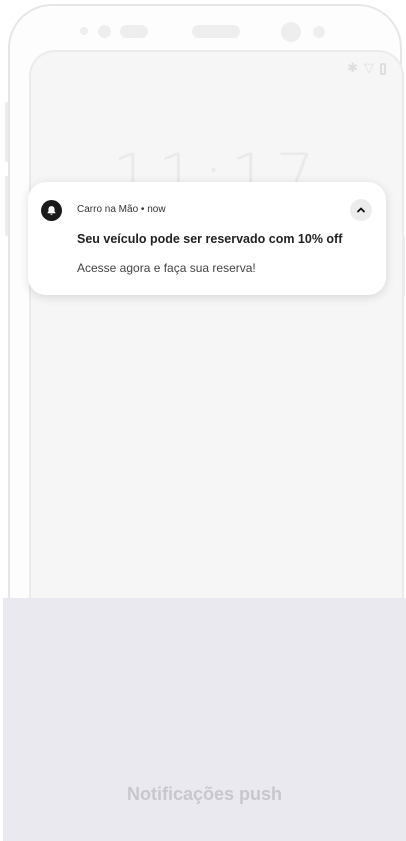 Image resolution: width=406 pixels, height=841 pixels. I want to click on chevron-up-icon, so click(361, 210).